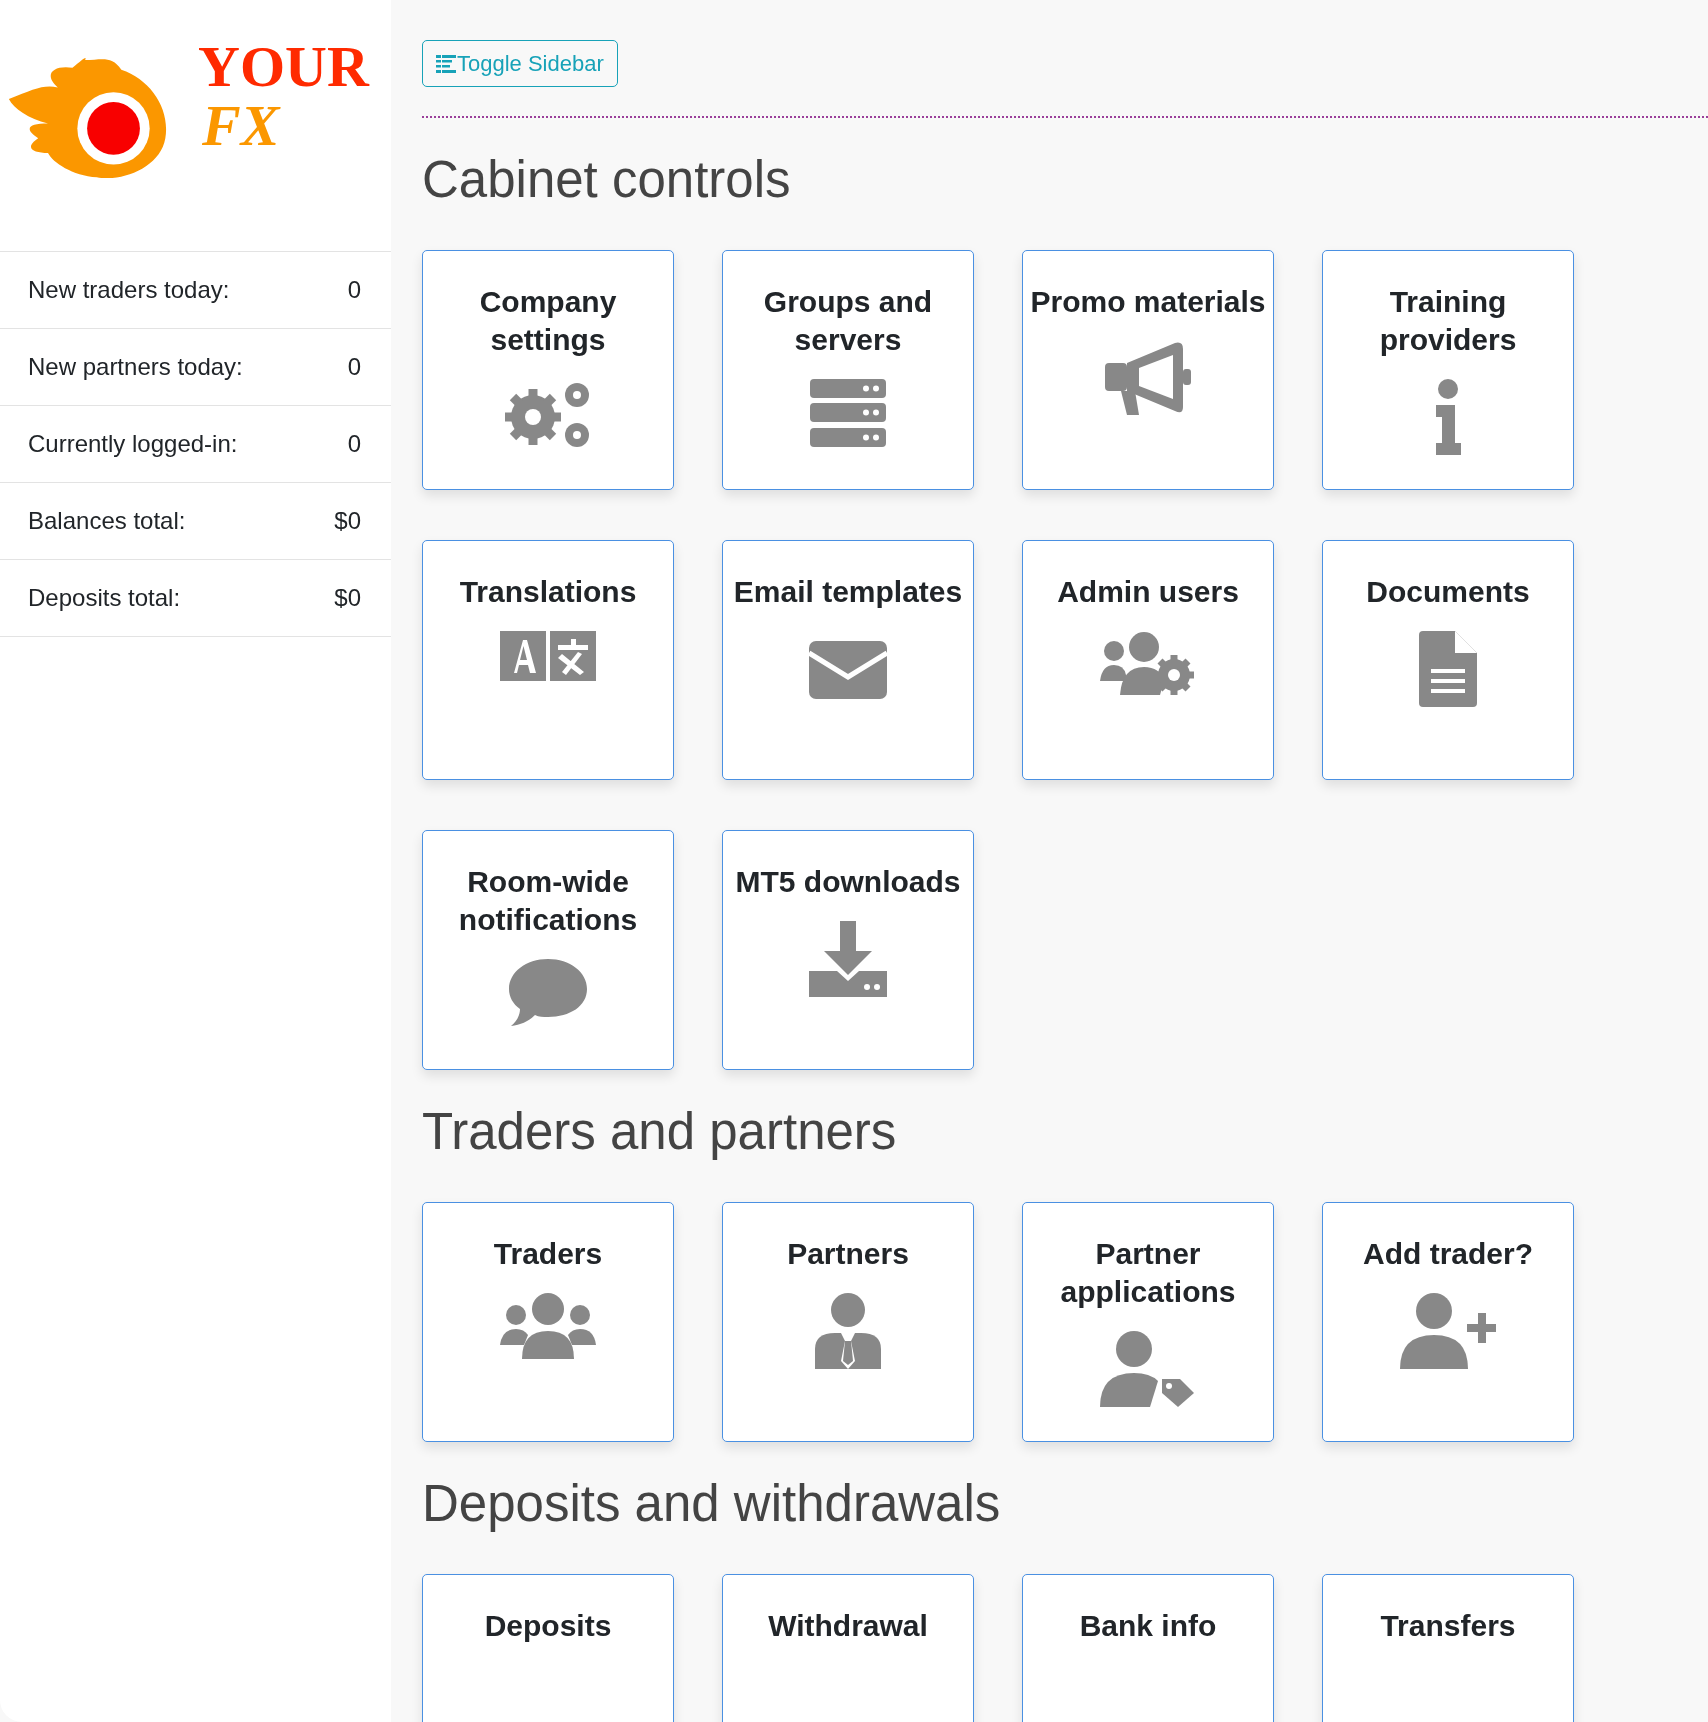 Image resolution: width=1708 pixels, height=1722 pixels. I want to click on dashboard-card: Add trader?, so click(1448, 1322).